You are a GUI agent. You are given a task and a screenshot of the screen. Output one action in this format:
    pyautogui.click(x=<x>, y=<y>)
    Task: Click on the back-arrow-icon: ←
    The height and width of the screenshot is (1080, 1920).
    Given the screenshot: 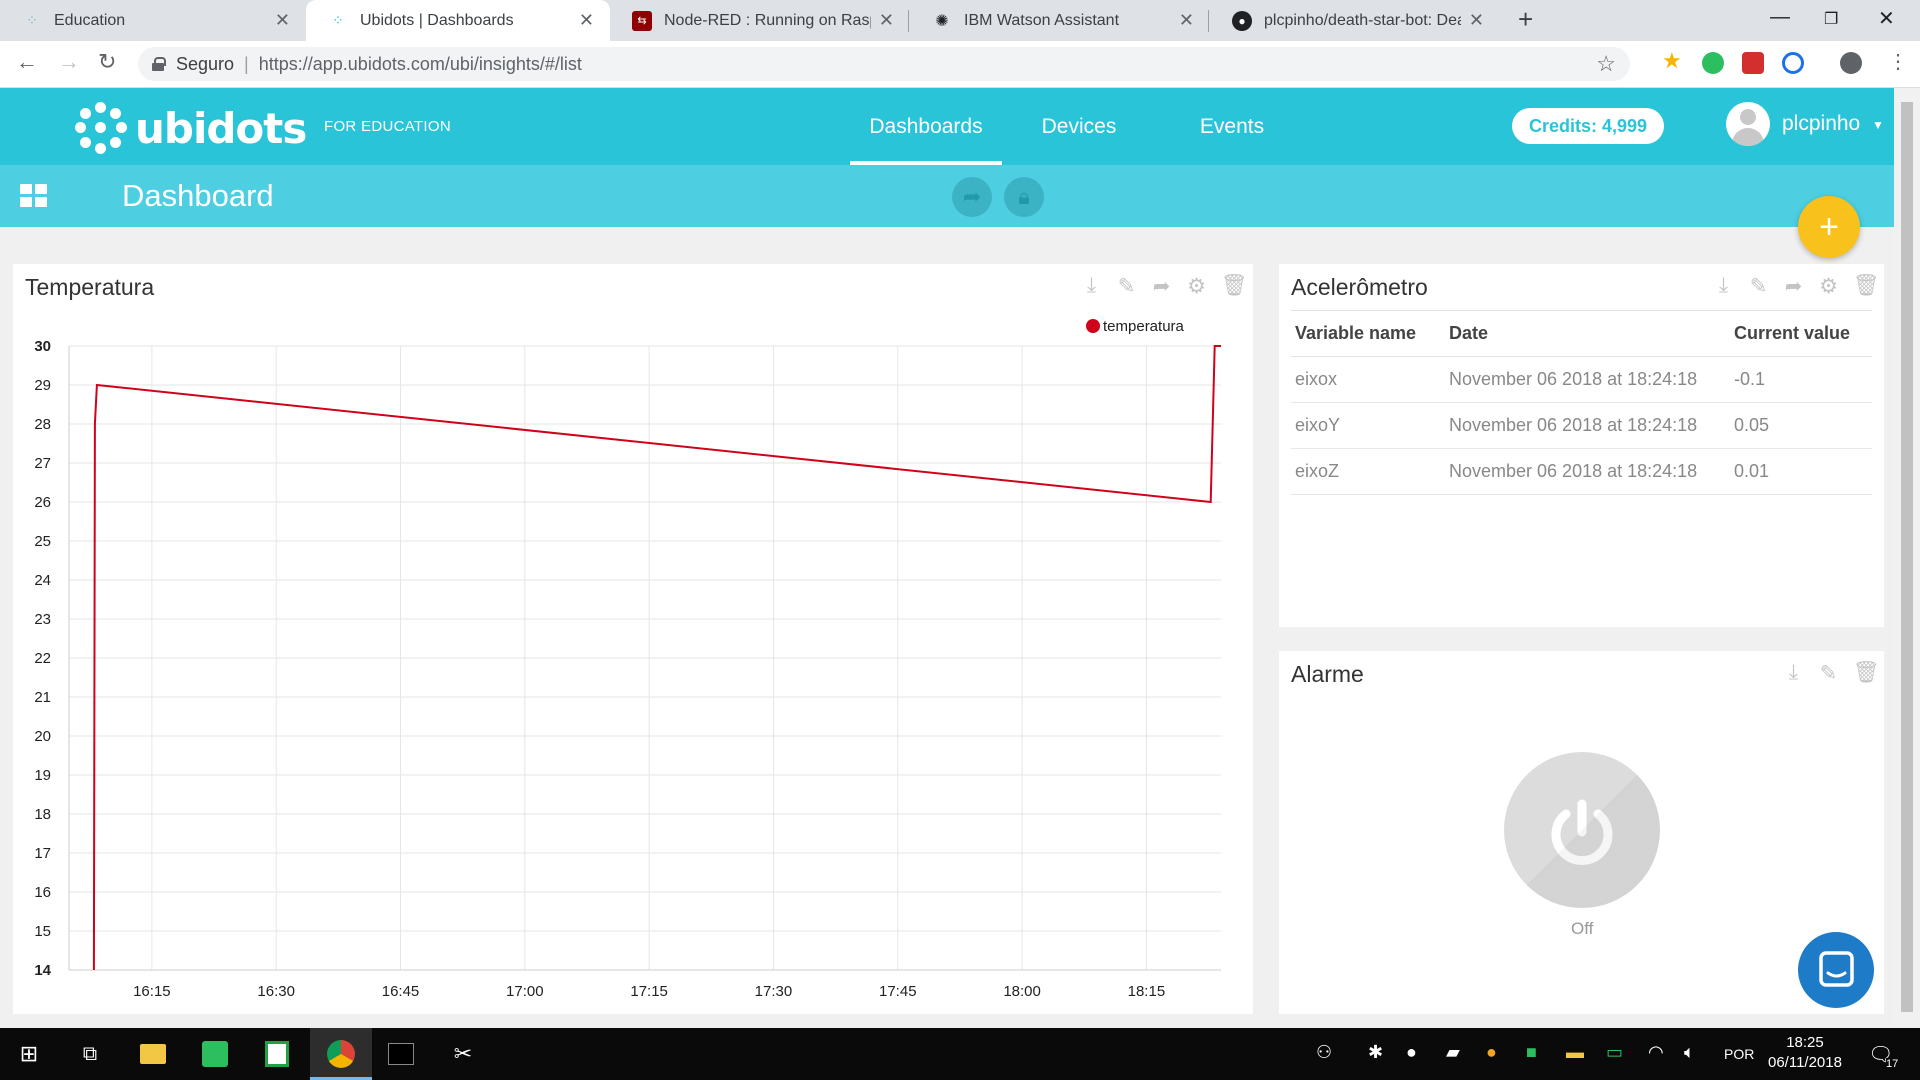 What is the action you would take?
    pyautogui.click(x=27, y=62)
    